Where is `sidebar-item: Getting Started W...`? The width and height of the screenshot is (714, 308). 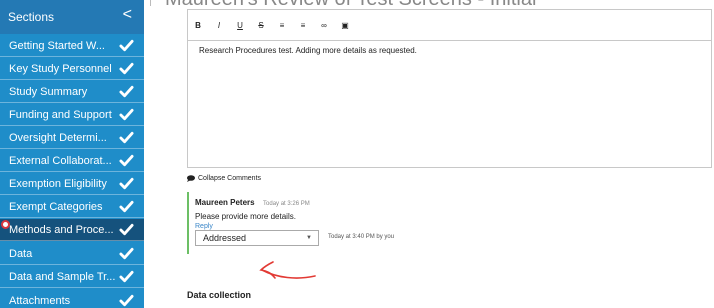
sidebar-item: Getting Started W... is located at coordinates (72, 46).